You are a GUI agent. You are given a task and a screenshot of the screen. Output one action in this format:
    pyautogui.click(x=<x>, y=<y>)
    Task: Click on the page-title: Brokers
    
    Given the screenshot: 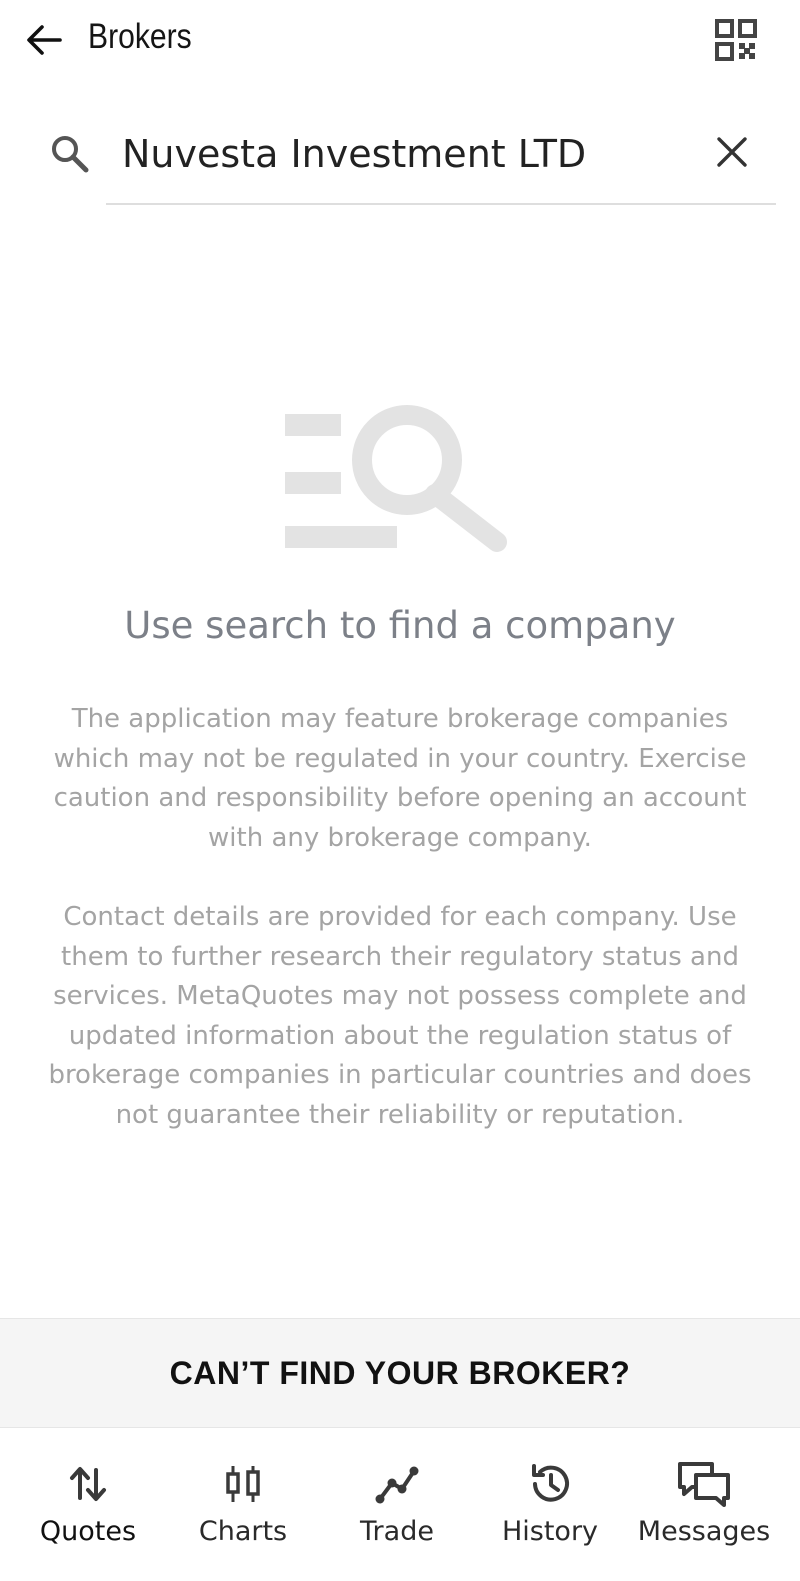 What is the action you would take?
    pyautogui.click(x=140, y=36)
    